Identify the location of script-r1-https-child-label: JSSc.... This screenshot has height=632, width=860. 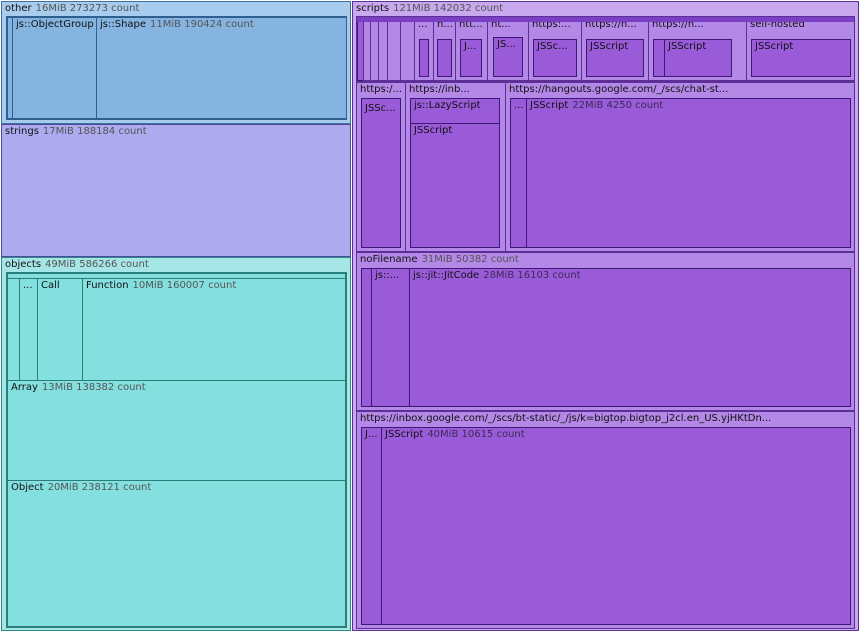
(552, 46).